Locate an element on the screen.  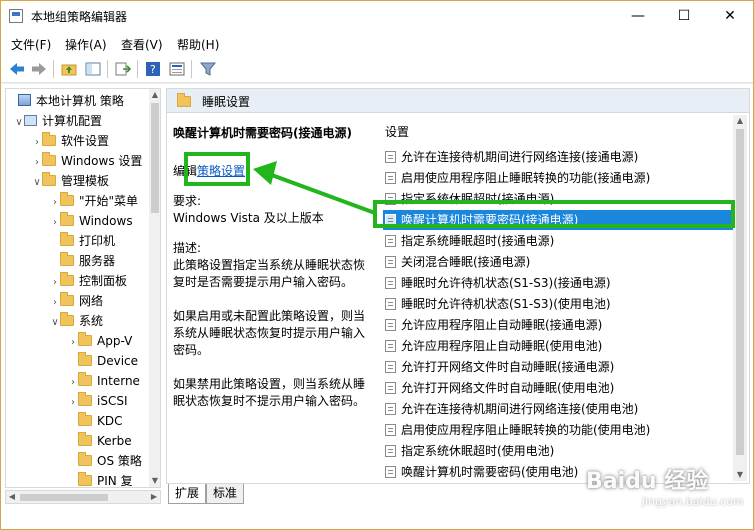
tree-item: OS 策略 is located at coordinates (105, 461).